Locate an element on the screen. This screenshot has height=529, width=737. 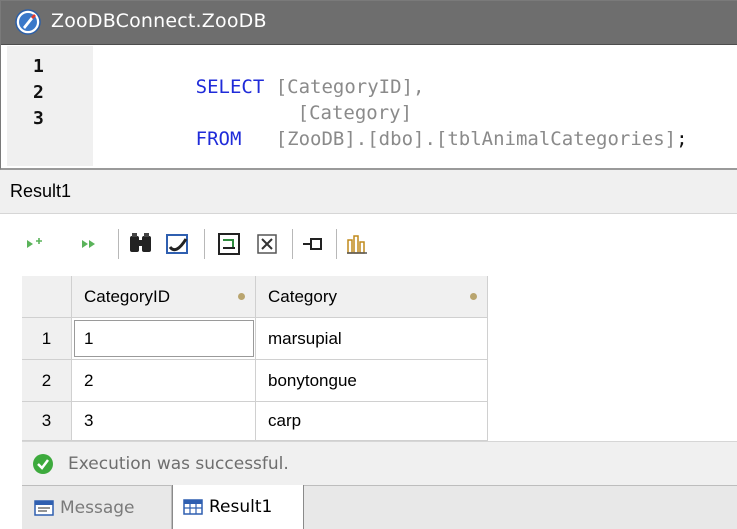
line-number: 1 is located at coordinates (38, 66).